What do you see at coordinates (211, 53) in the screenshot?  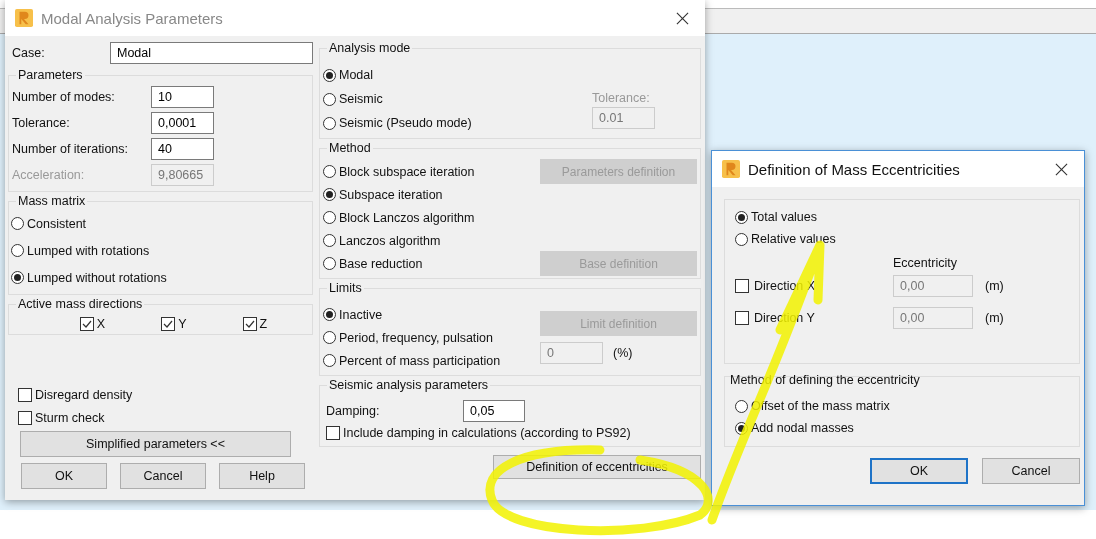 I see `input-field: Modal` at bounding box center [211, 53].